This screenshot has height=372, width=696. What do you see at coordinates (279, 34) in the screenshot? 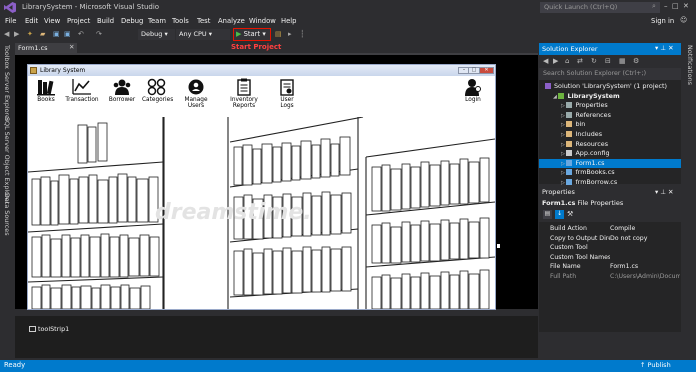
I see `tool-icon: ▤` at bounding box center [279, 34].